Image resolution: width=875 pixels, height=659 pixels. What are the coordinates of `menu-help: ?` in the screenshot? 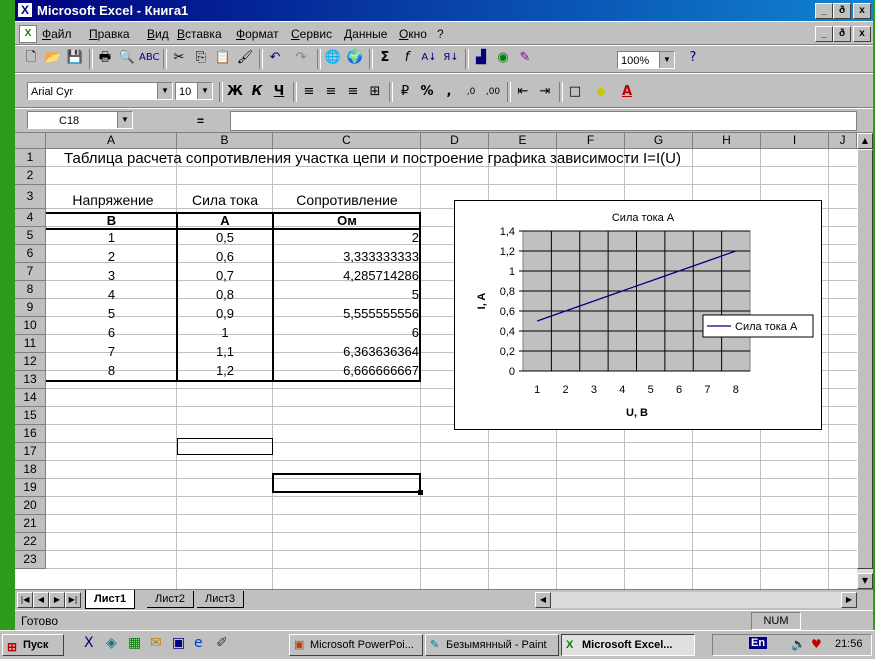 It's located at (440, 34).